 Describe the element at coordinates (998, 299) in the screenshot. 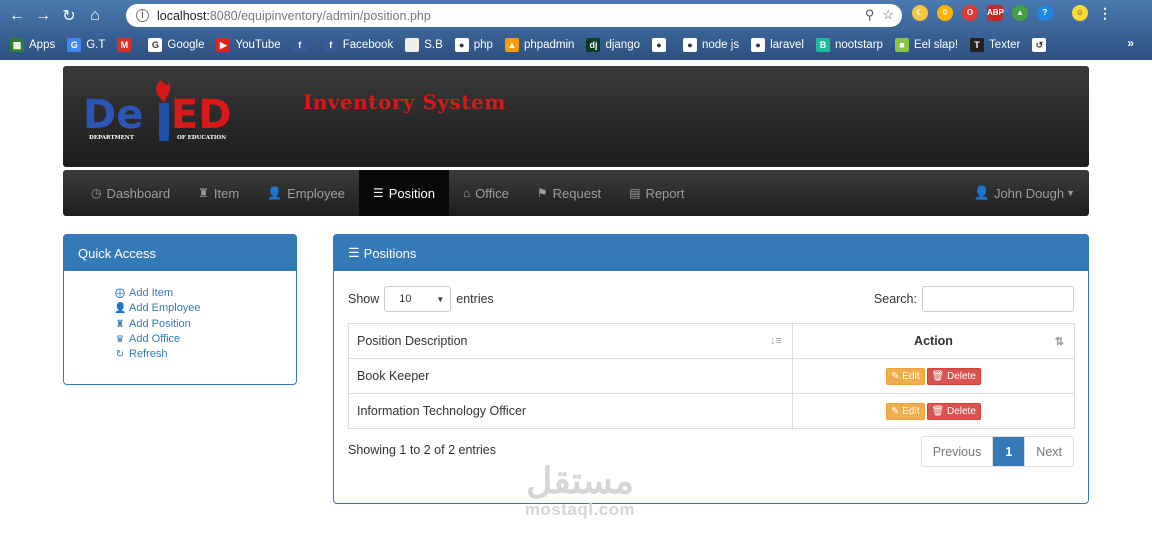

I see `search-input` at that location.